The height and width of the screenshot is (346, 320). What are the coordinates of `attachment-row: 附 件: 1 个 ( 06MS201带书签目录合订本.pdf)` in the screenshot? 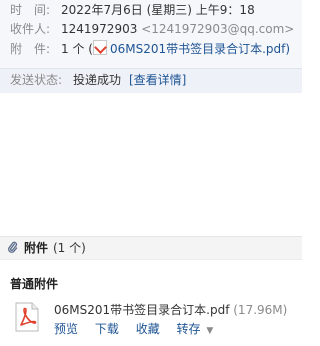 It's located at (150, 48).